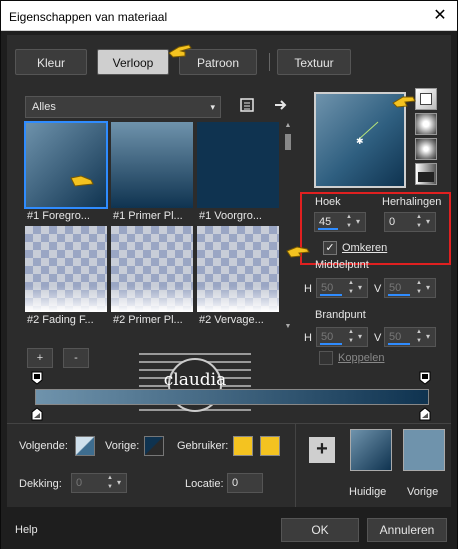 The width and height of the screenshot is (458, 549). What do you see at coordinates (40, 484) in the screenshot?
I see `opacity-label: Dekking:` at bounding box center [40, 484].